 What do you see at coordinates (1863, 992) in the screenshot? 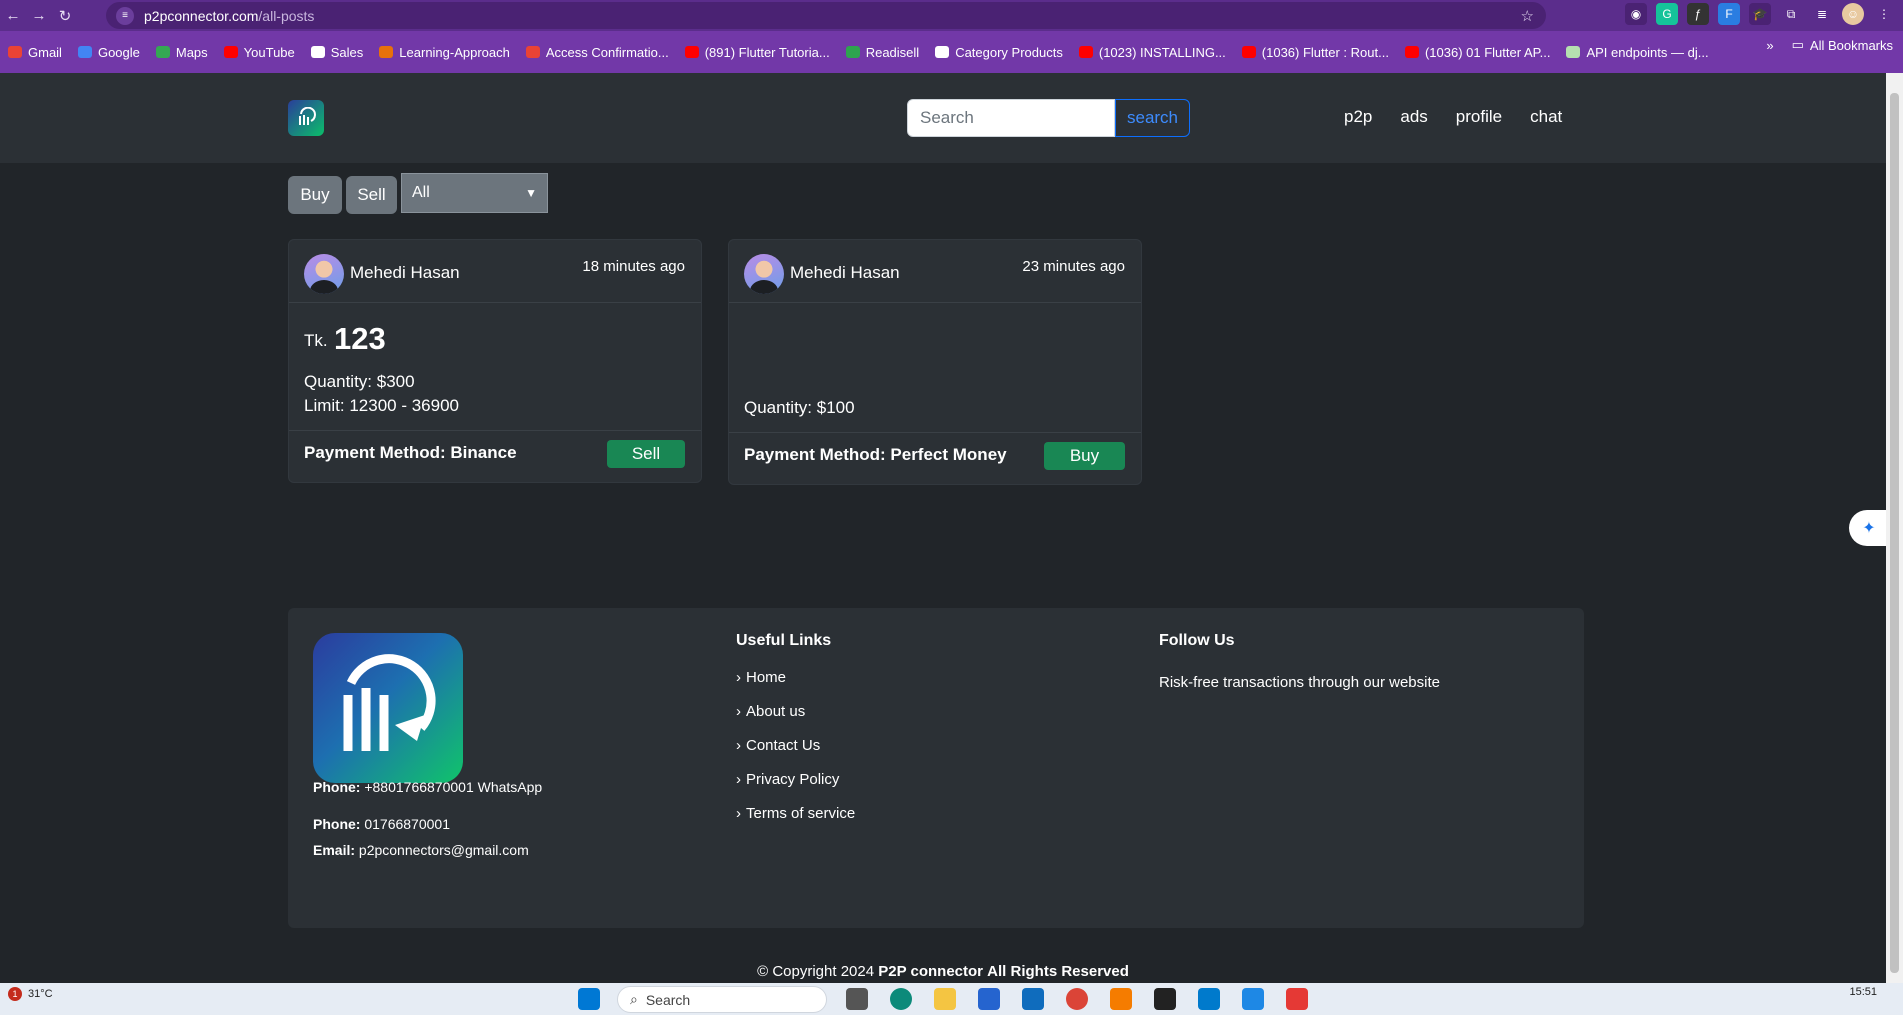
I see `system-clock: 15:51` at bounding box center [1863, 992].